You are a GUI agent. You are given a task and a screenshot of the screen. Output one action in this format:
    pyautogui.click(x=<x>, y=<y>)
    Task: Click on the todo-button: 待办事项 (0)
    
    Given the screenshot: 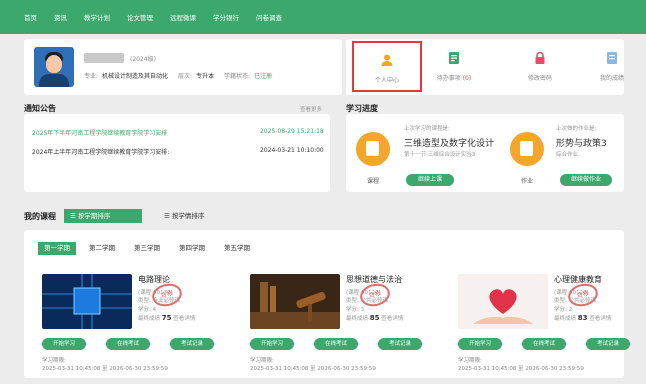 What is the action you would take?
    pyautogui.click(x=454, y=67)
    